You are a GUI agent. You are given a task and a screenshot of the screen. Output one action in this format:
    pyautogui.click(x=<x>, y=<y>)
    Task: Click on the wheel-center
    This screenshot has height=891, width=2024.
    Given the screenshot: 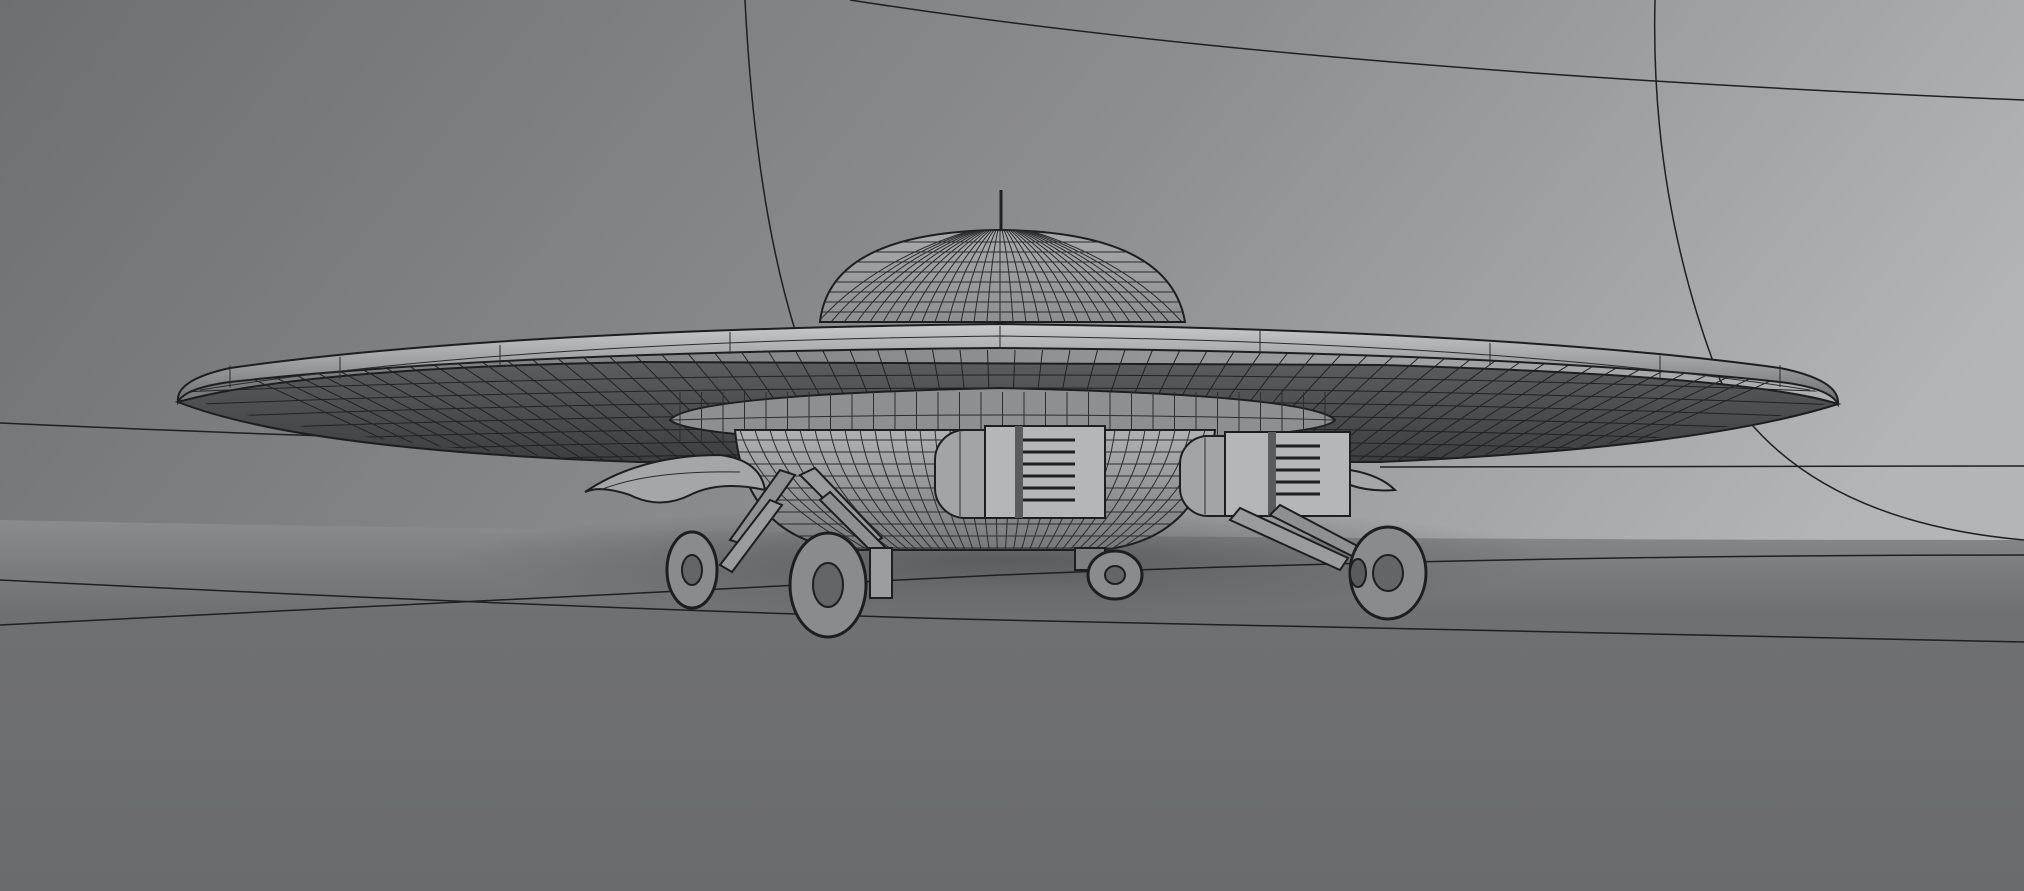 What is the action you would take?
    pyautogui.click(x=1115, y=575)
    